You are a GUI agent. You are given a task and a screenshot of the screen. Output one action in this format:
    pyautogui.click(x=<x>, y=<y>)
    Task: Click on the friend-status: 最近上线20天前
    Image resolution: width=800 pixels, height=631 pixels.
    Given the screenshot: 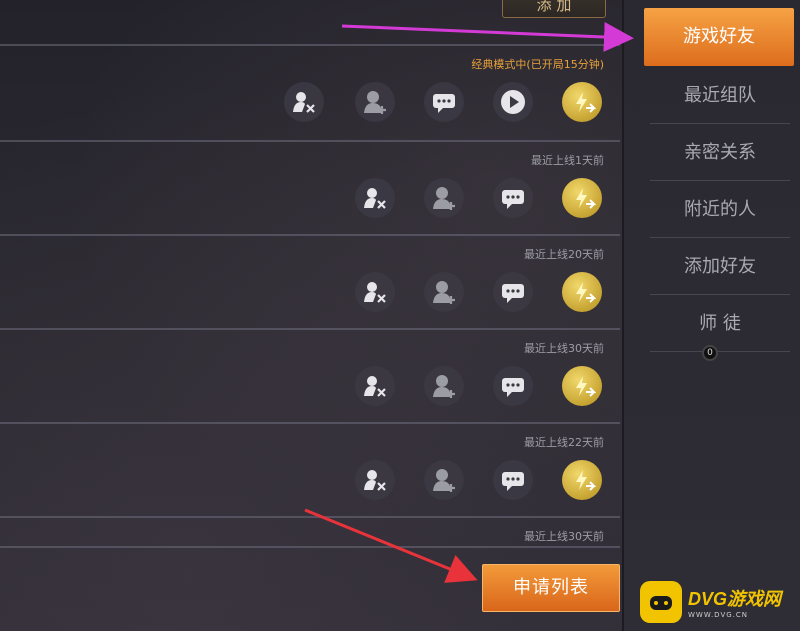 What is the action you would take?
    pyautogui.click(x=564, y=254)
    